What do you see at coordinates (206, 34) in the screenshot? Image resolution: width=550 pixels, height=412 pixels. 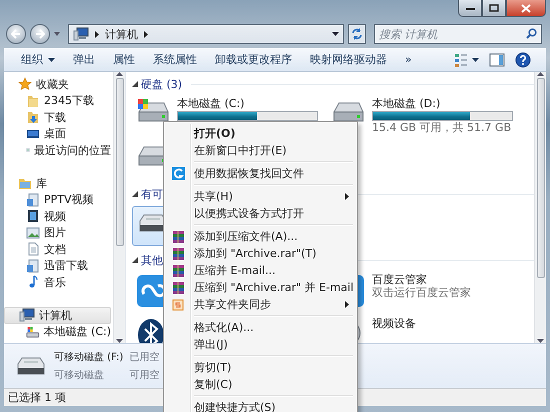 I see `address-bar: 计算机` at bounding box center [206, 34].